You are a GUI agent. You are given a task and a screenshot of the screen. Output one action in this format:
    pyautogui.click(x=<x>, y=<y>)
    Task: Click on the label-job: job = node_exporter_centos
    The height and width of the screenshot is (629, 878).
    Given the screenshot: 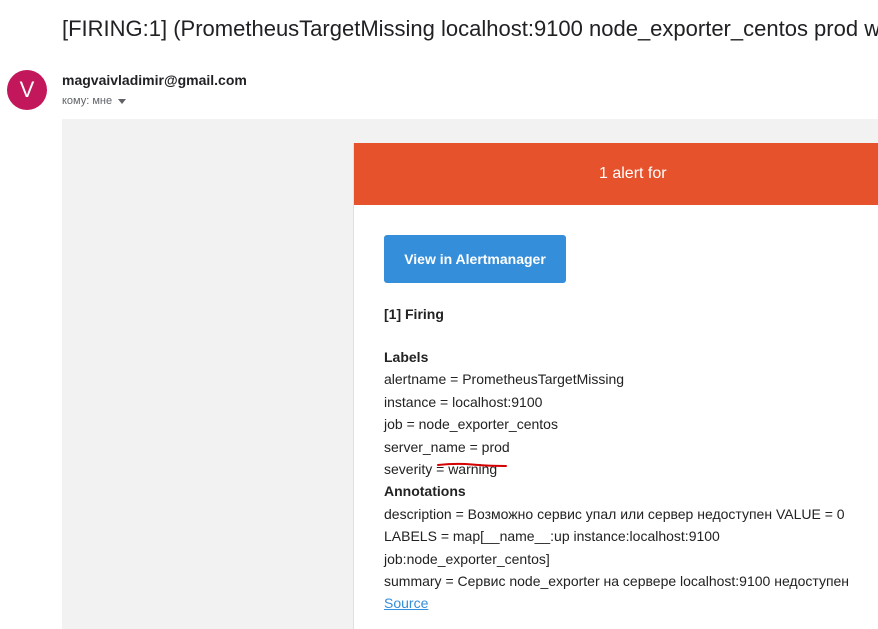 What is the action you would take?
    pyautogui.click(x=471, y=424)
    